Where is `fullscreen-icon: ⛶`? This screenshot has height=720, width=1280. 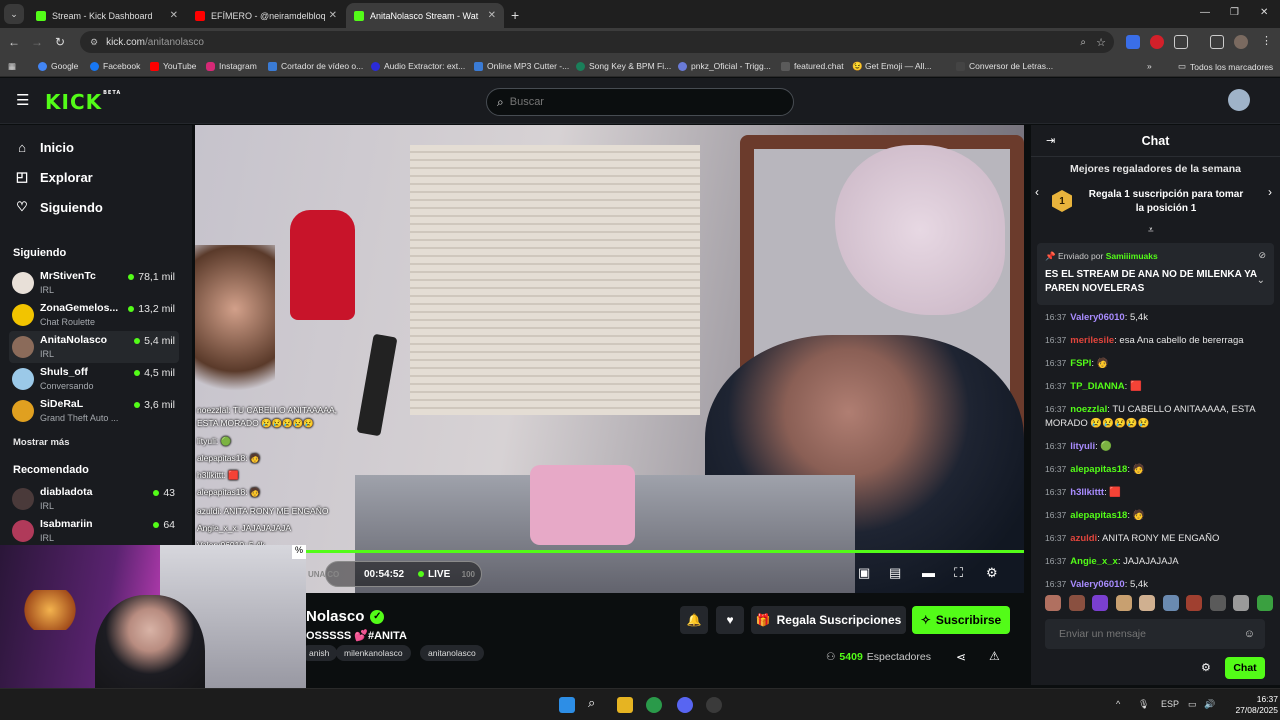 fullscreen-icon: ⛶ is located at coordinates (958, 573).